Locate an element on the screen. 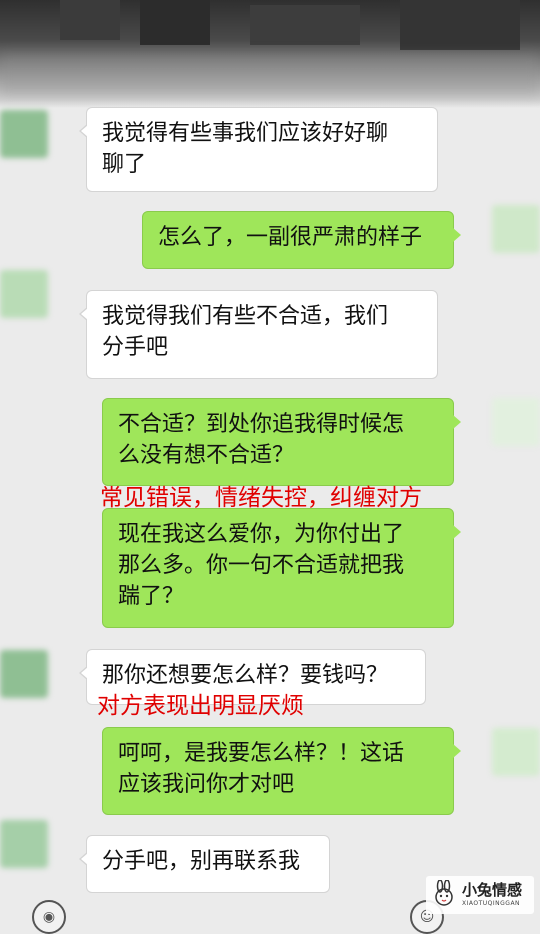  watermark-title: 小兔情感 is located at coordinates (492, 890).